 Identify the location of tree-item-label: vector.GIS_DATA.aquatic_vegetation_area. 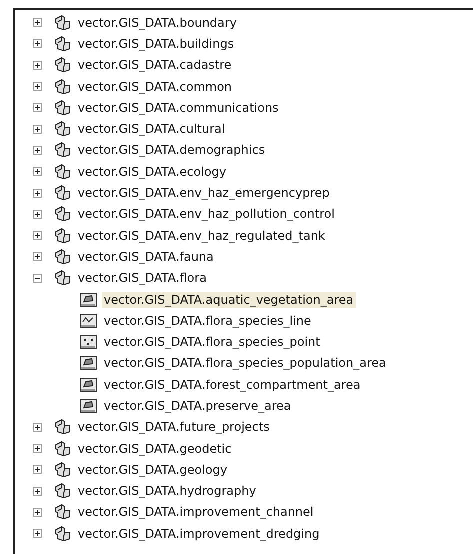
(229, 300).